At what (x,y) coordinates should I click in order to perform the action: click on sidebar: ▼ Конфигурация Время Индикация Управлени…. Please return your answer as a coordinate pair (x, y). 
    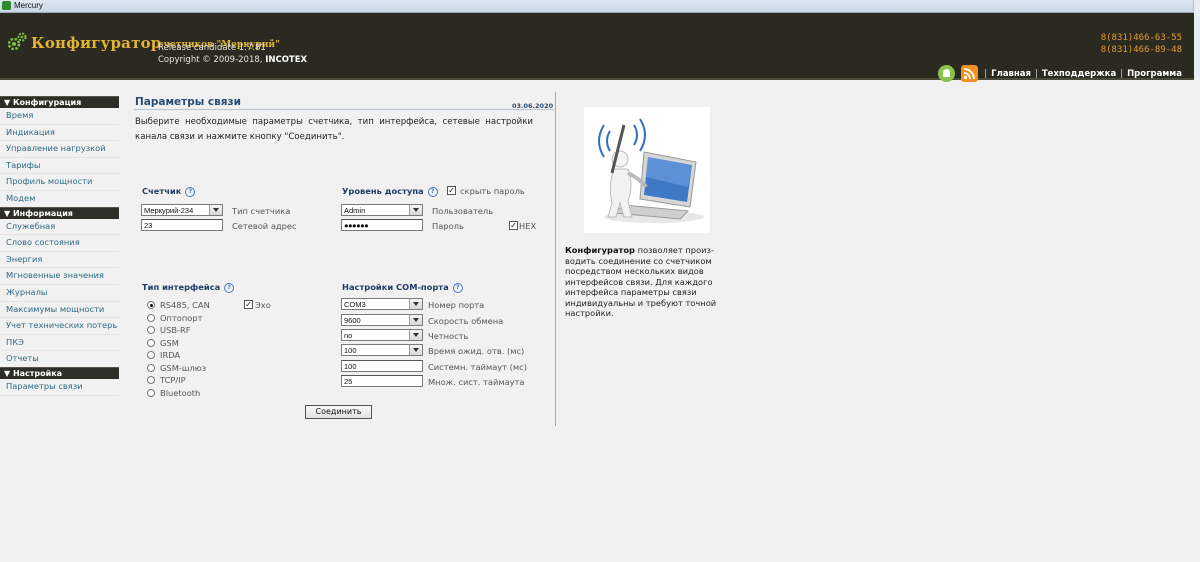
    Looking at the image, I should click on (59, 246).